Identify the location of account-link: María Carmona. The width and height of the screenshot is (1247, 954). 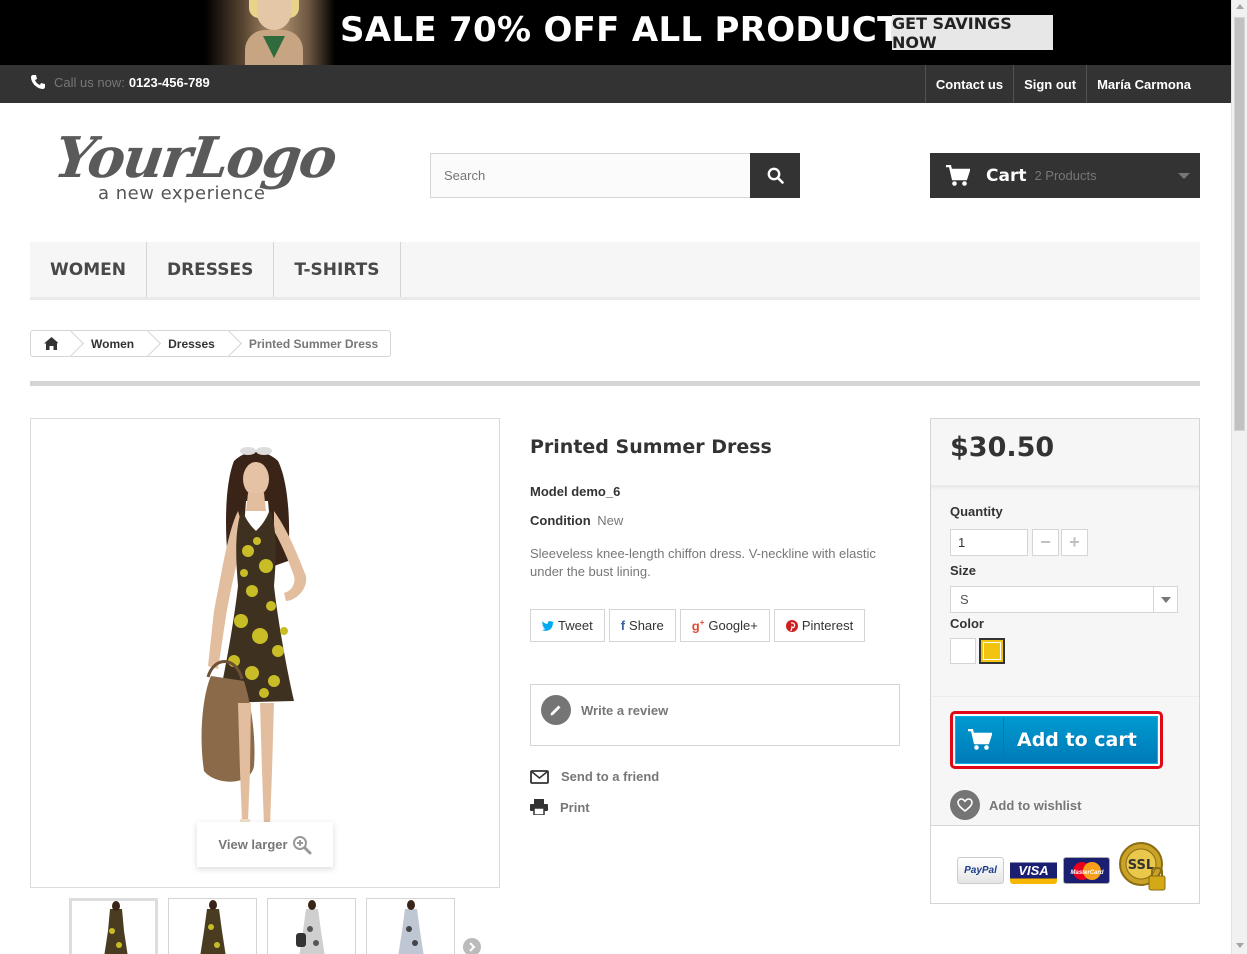
(1143, 84).